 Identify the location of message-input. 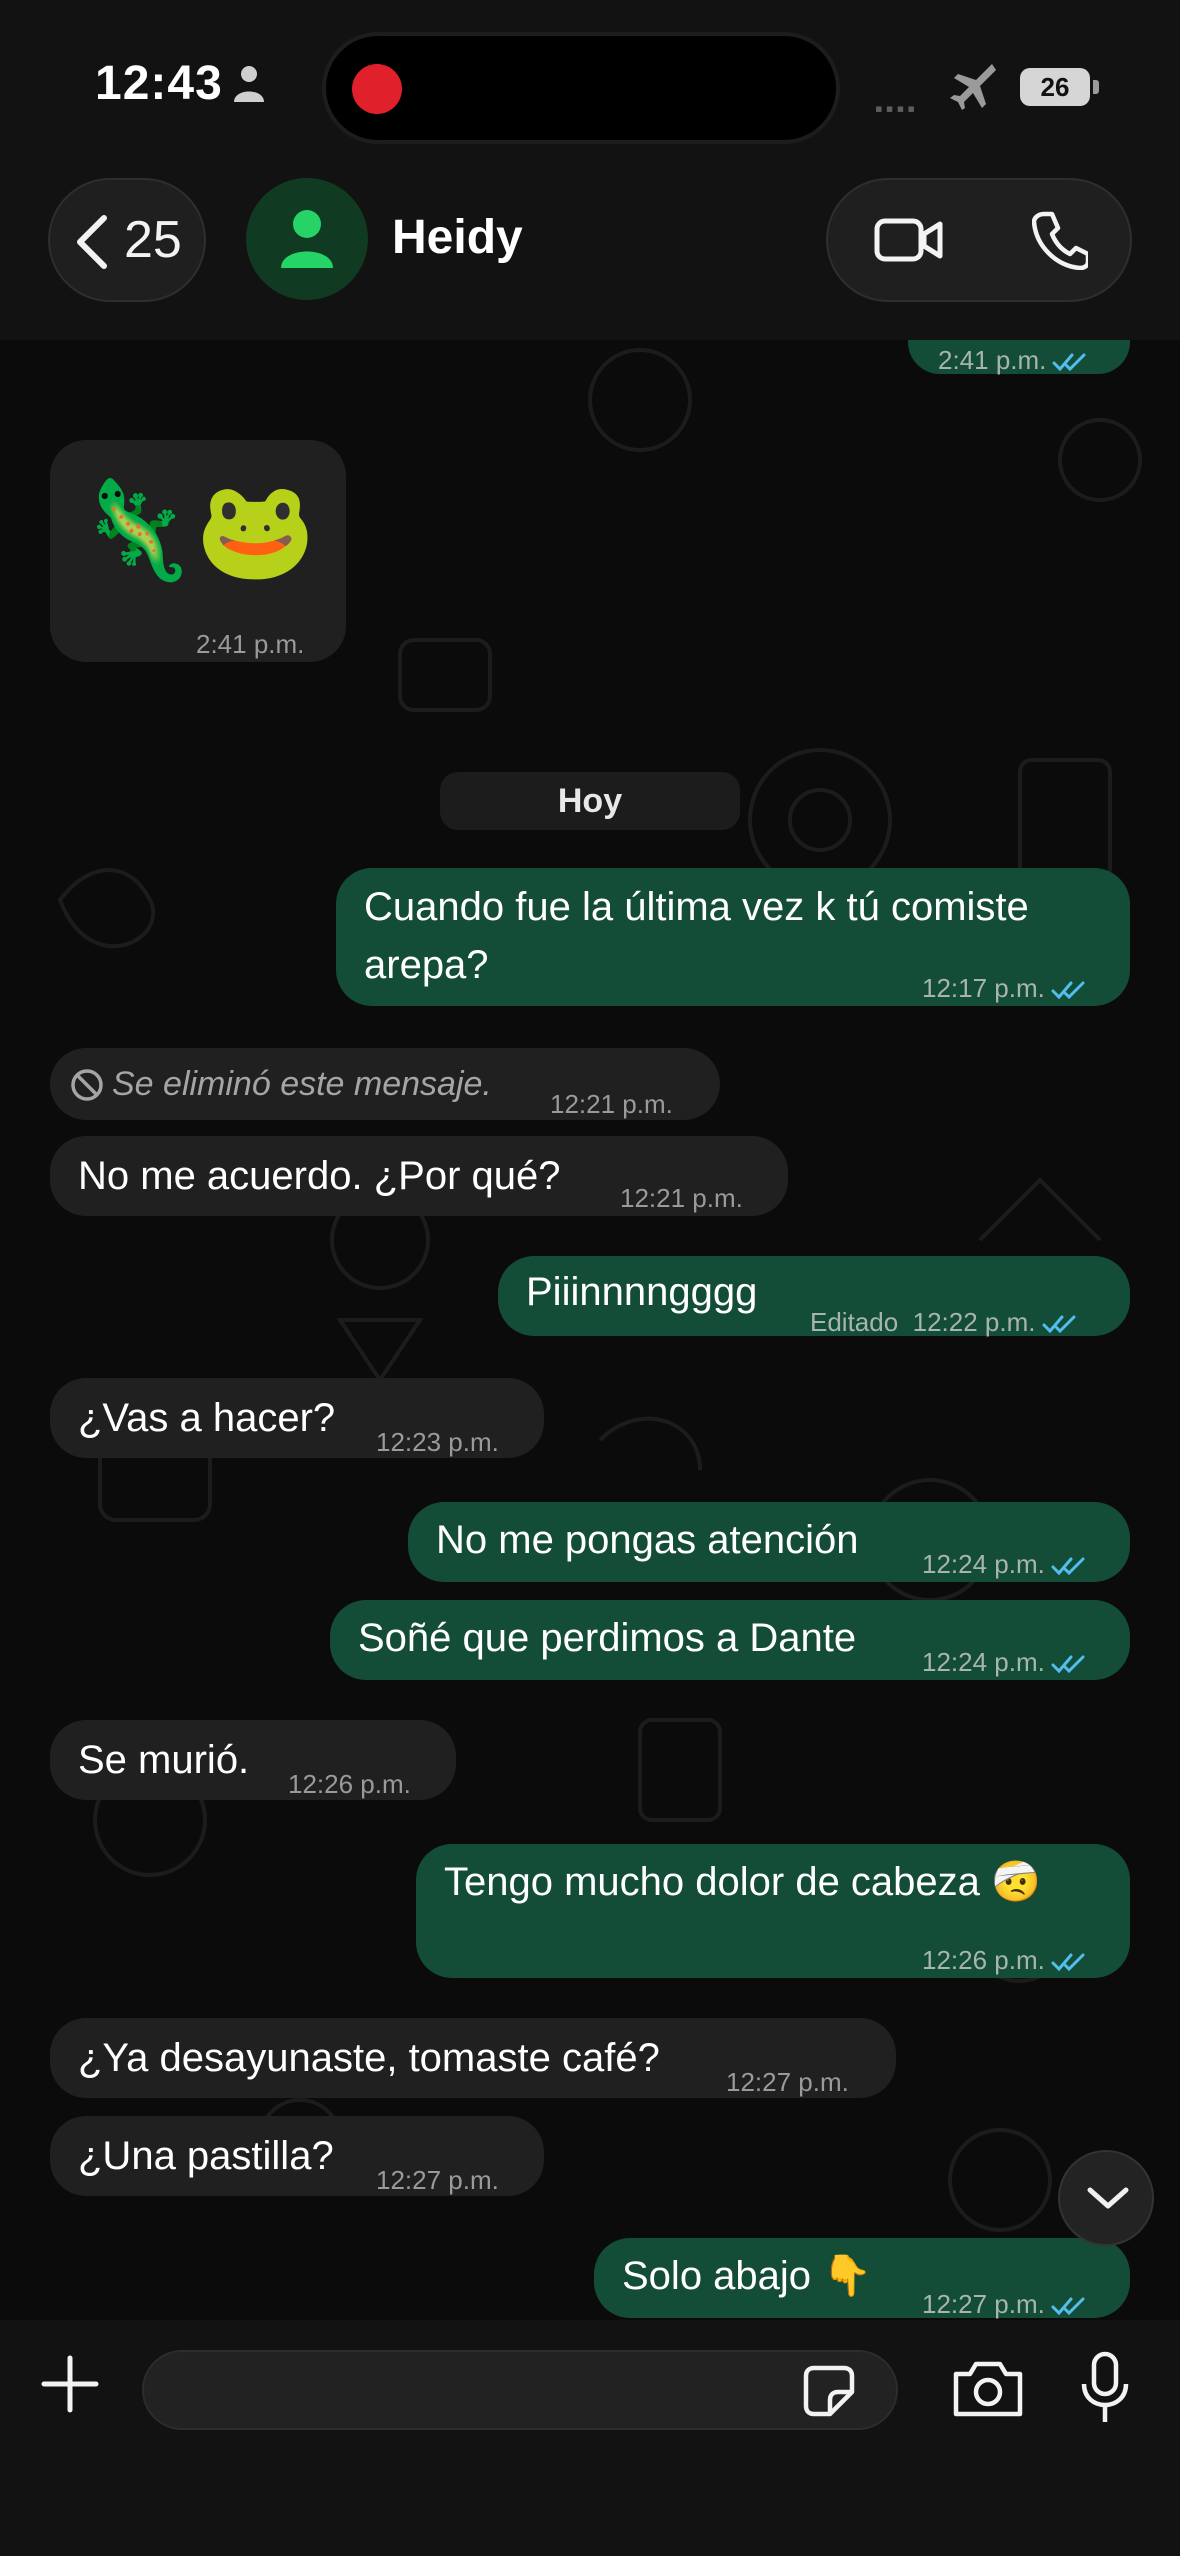
(520, 2390).